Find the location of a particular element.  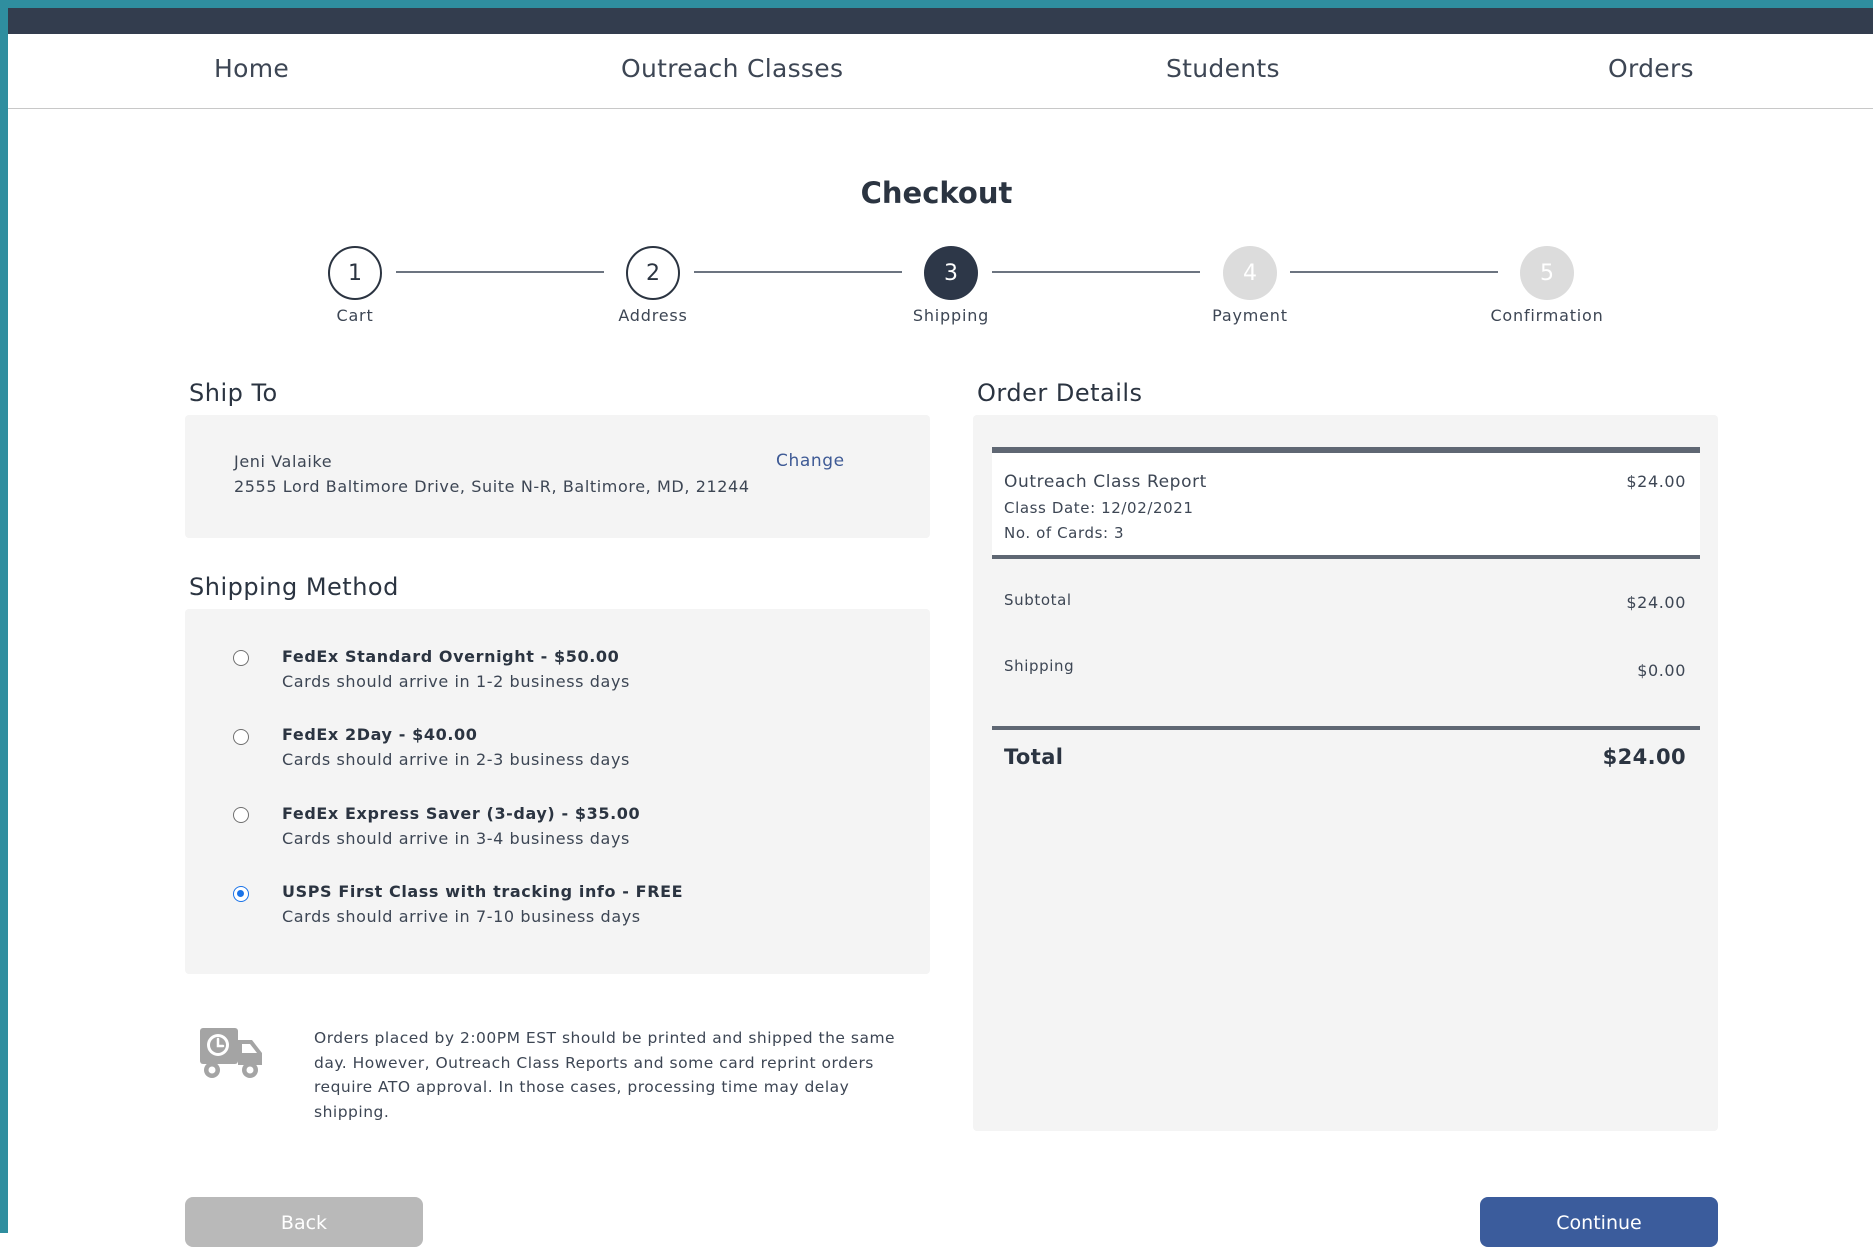

change-address-link: Change is located at coordinates (810, 461).